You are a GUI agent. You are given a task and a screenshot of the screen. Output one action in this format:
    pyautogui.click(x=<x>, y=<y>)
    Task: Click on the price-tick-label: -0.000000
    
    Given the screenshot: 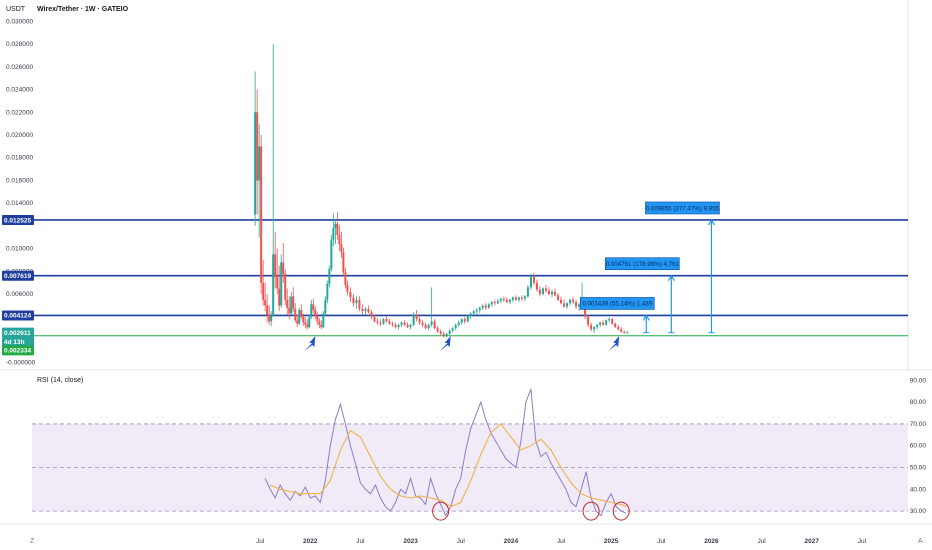 What is the action you would take?
    pyautogui.click(x=21, y=362)
    